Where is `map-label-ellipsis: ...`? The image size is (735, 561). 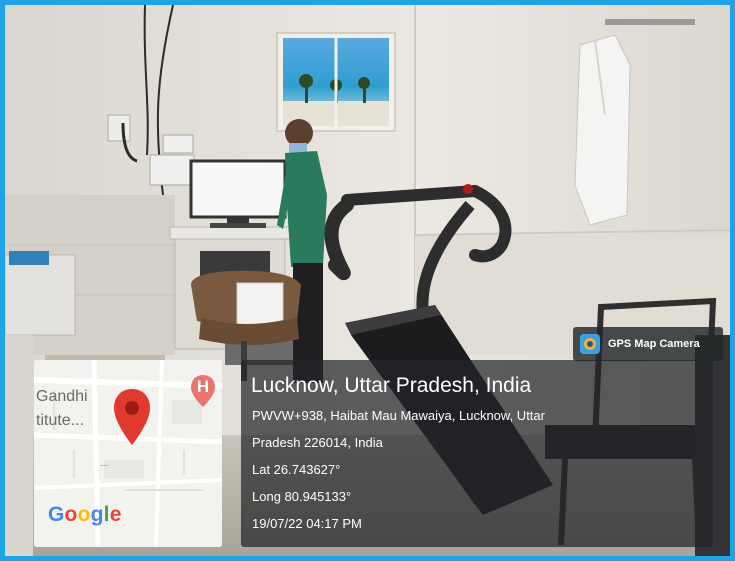
map-label-ellipsis: ... is located at coordinates (104, 463).